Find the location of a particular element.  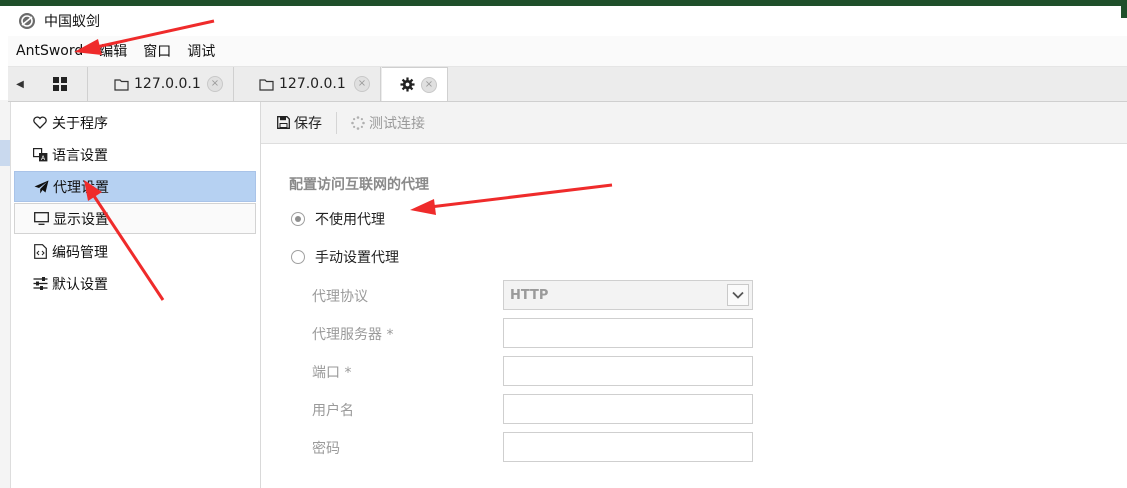

proxy-protocol-value: HTTP is located at coordinates (529, 295).